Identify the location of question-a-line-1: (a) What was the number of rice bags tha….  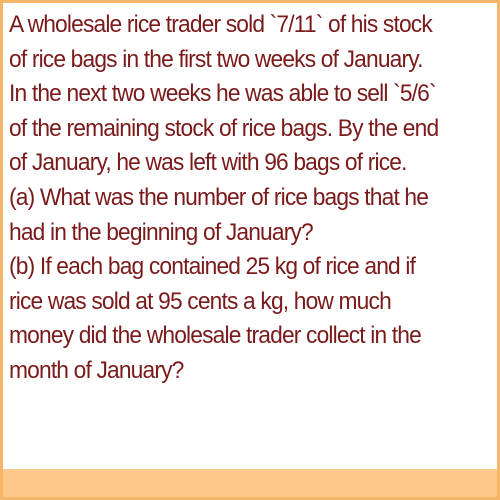
(219, 197).